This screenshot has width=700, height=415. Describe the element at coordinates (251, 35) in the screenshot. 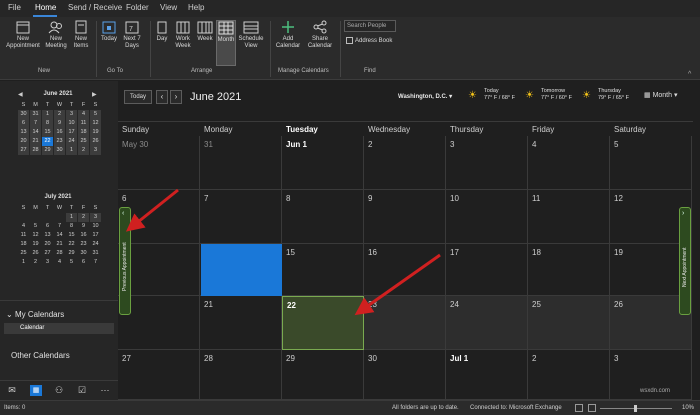

I see `schedule-view-button: Schedule View` at that location.